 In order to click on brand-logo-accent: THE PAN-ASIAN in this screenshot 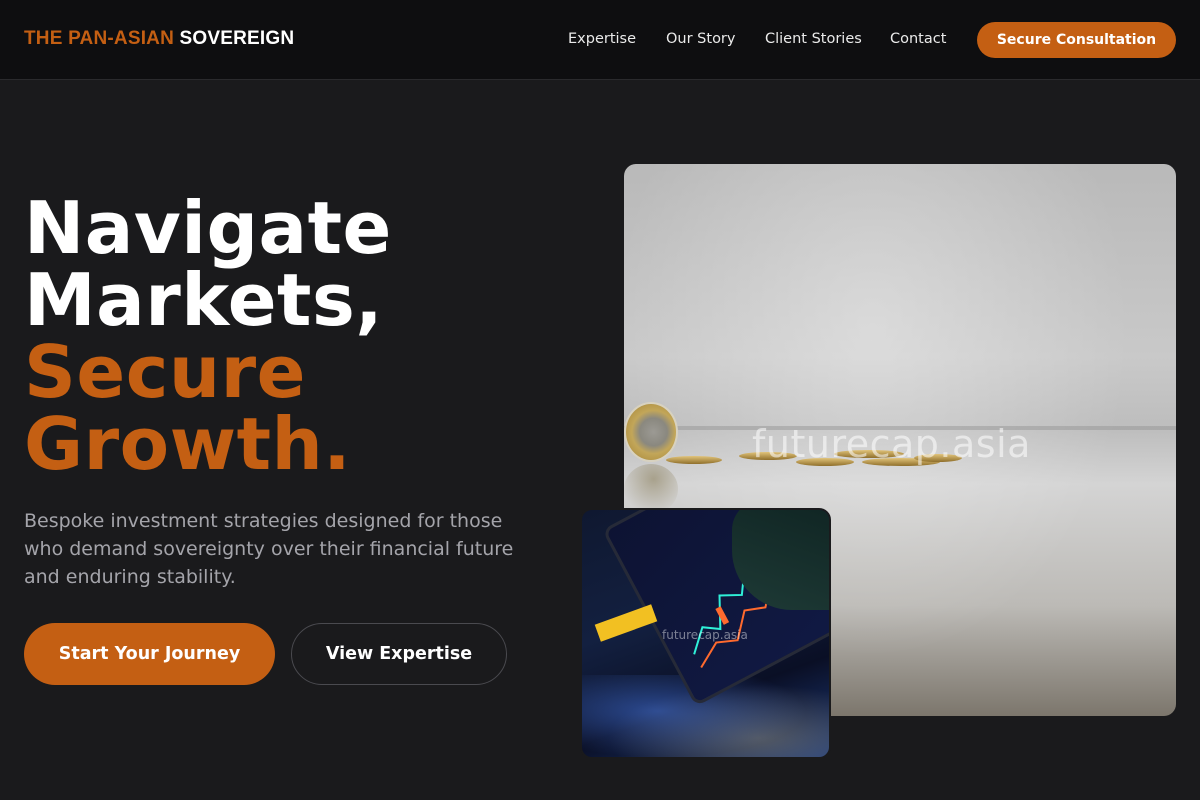, I will do `click(99, 38)`.